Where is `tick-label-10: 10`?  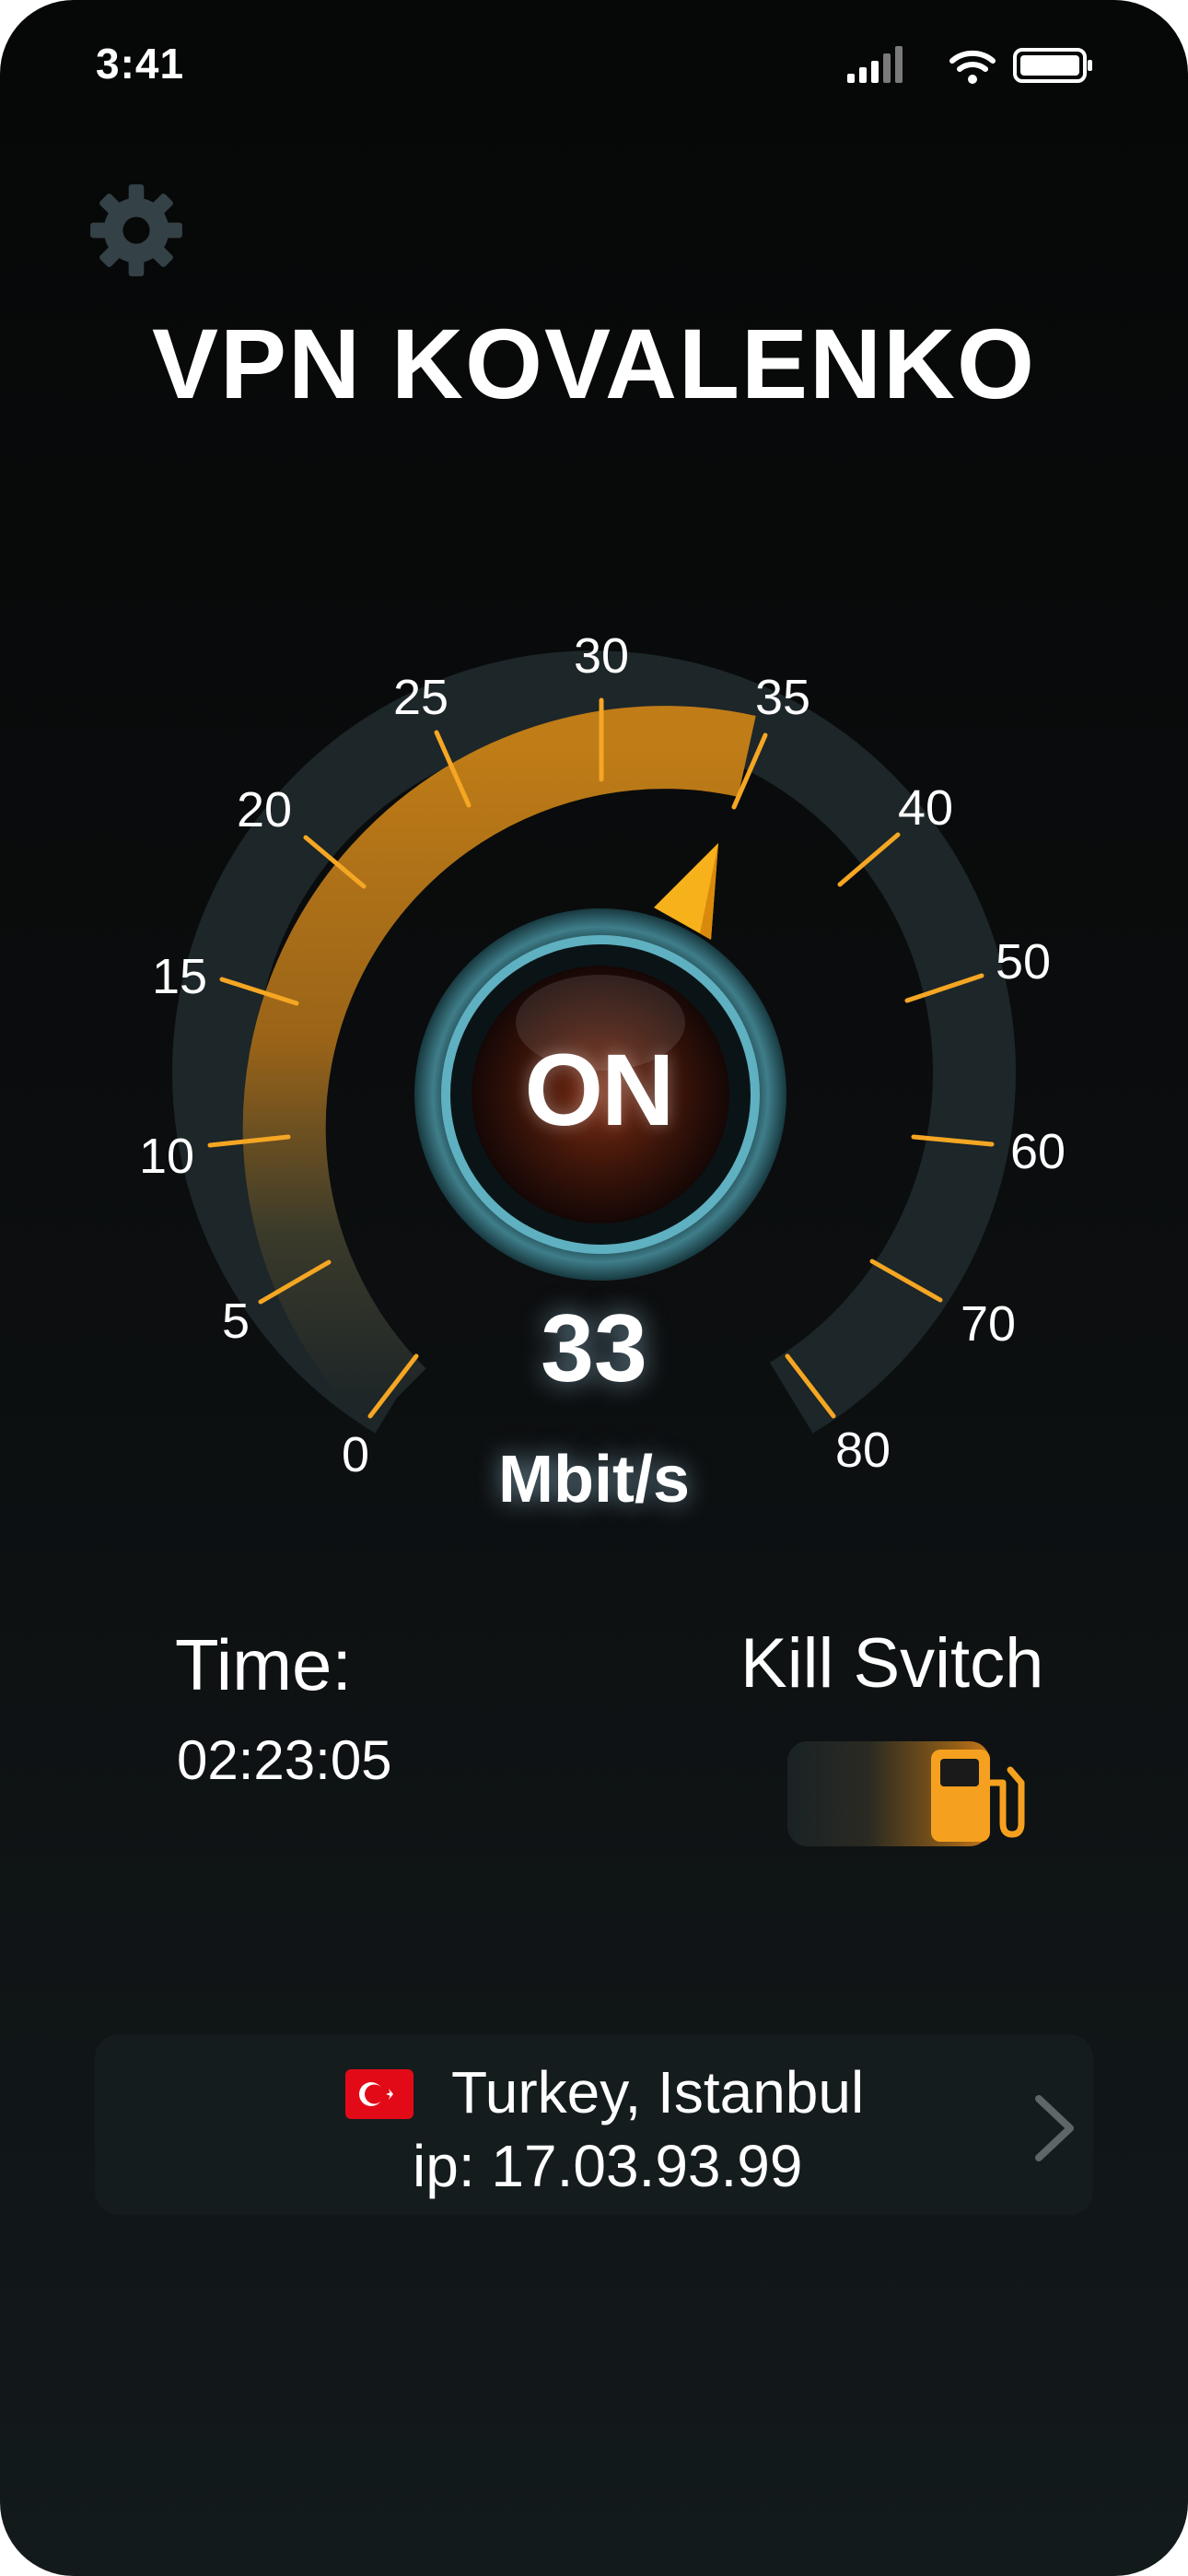 tick-label-10: 10 is located at coordinates (166, 1156).